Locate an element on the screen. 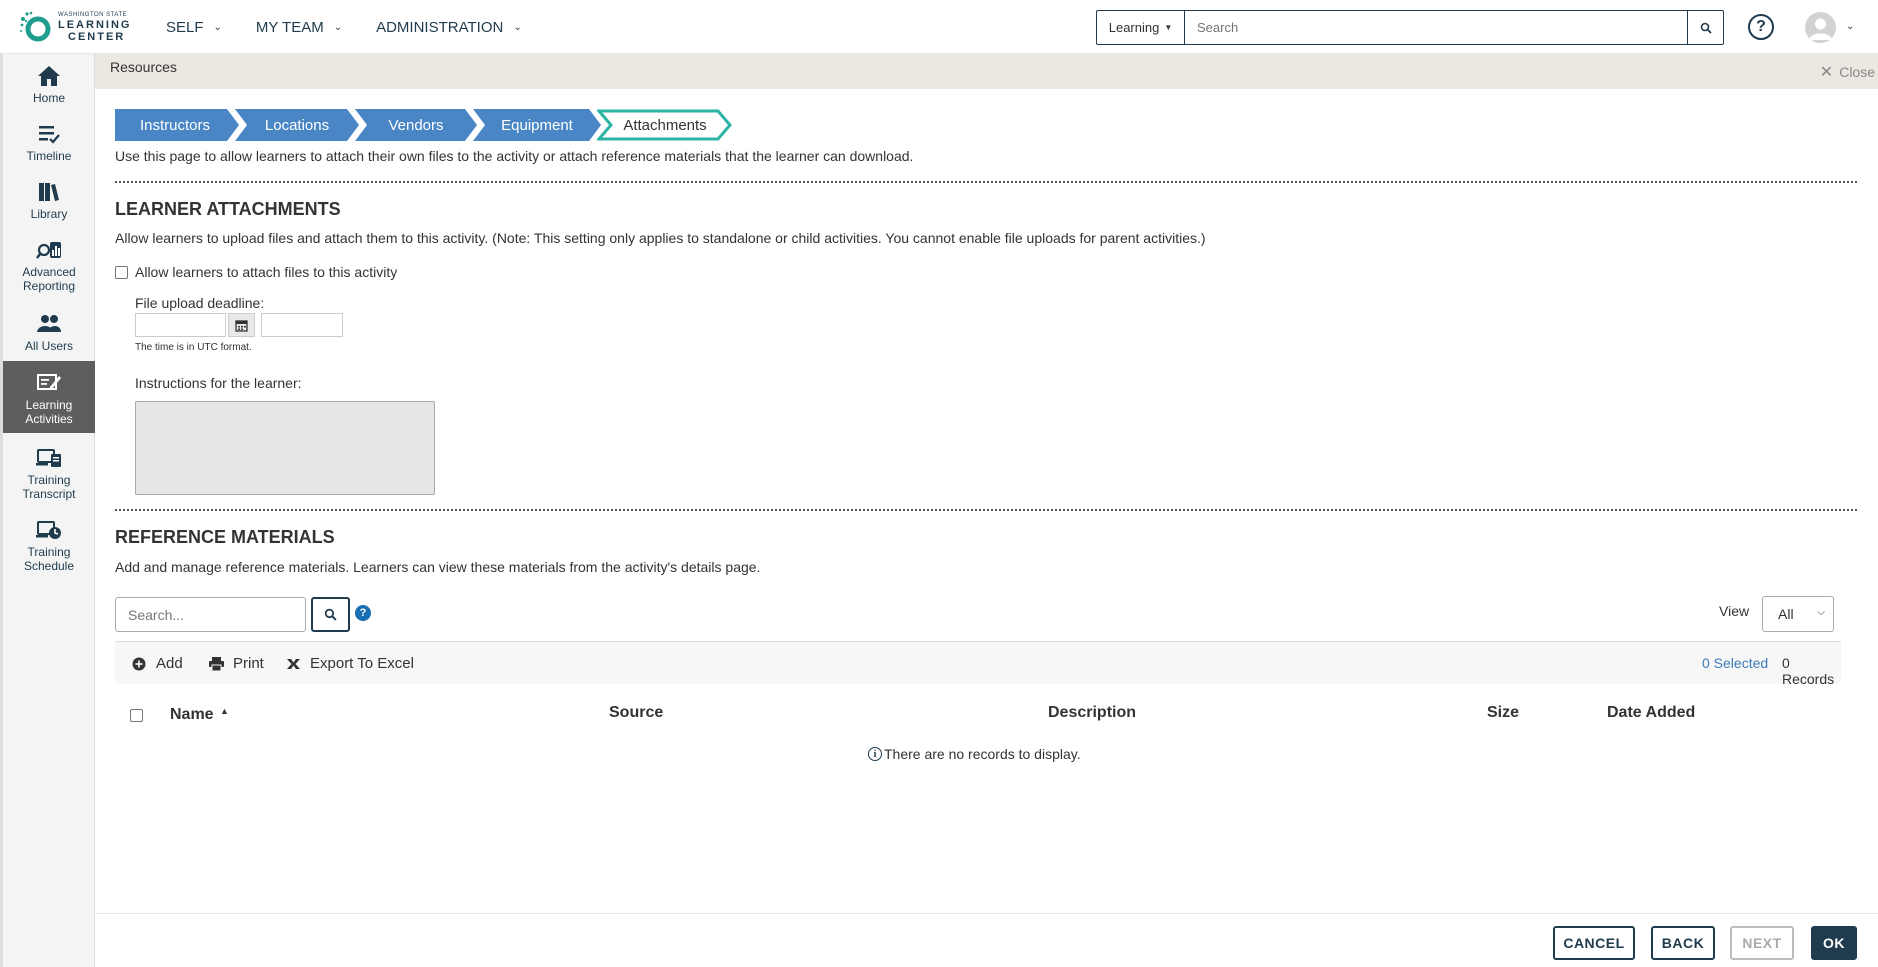 Image resolution: width=1878 pixels, height=967 pixels. search-scope-label: Learning is located at coordinates (1134, 27).